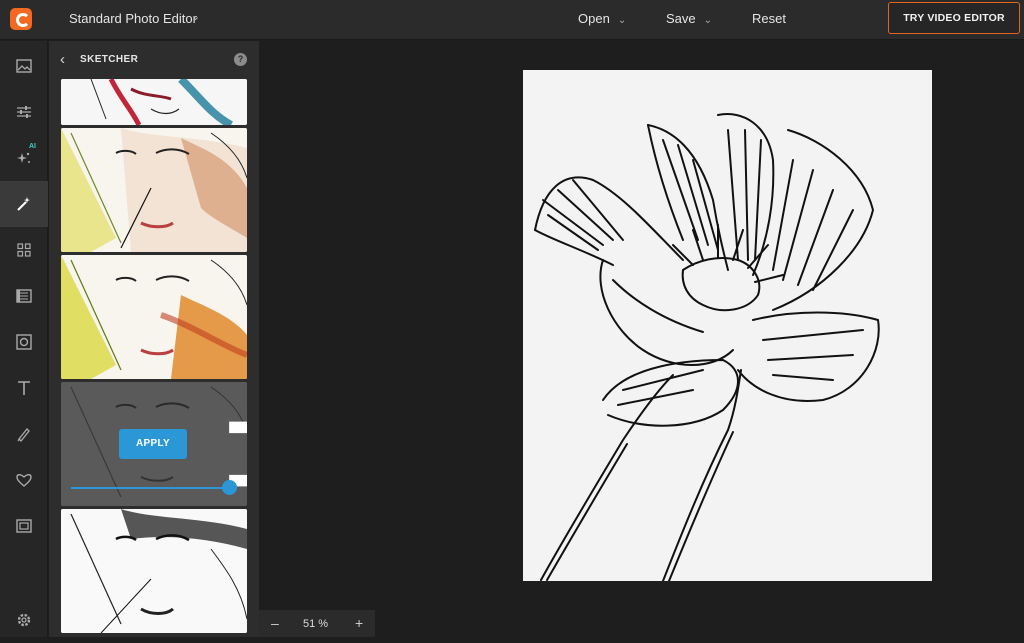 The height and width of the screenshot is (643, 1024). I want to click on rail-item-settings, so click(24, 620).